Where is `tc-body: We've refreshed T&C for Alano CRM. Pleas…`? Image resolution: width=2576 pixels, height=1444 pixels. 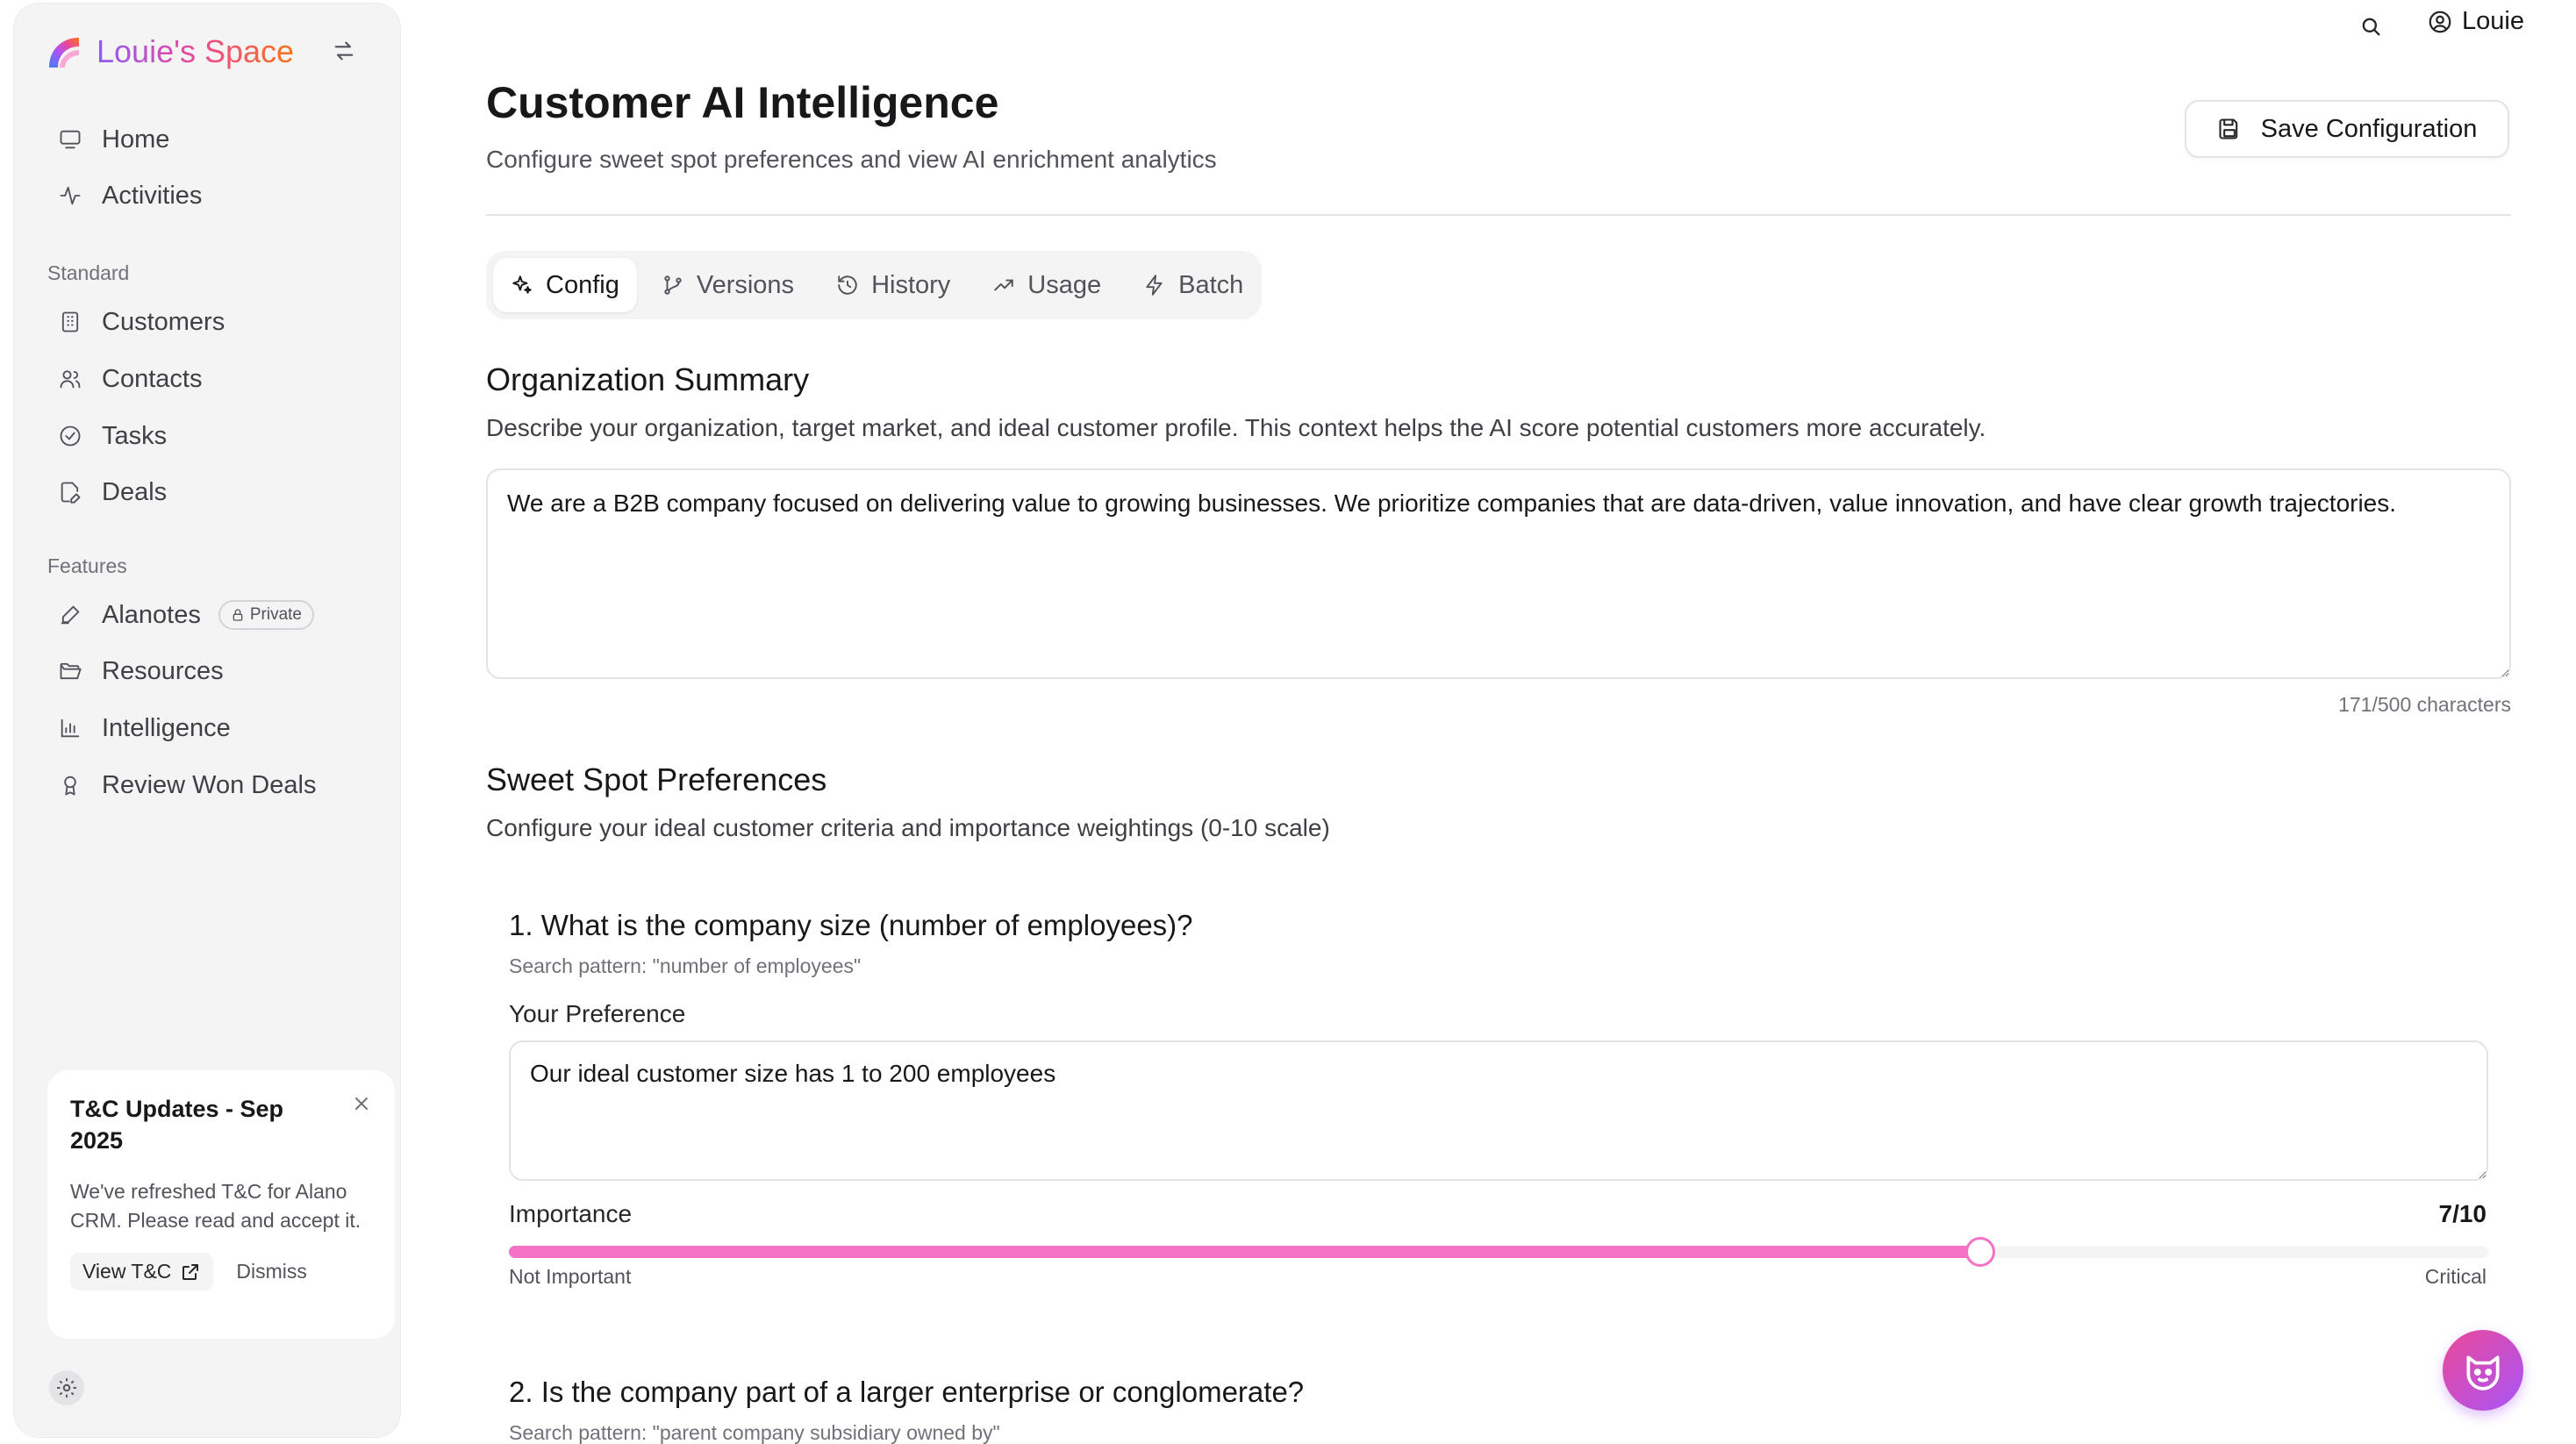
tc-body: We've refreshed T&C for Alano CRM. Pleas… is located at coordinates (215, 1206).